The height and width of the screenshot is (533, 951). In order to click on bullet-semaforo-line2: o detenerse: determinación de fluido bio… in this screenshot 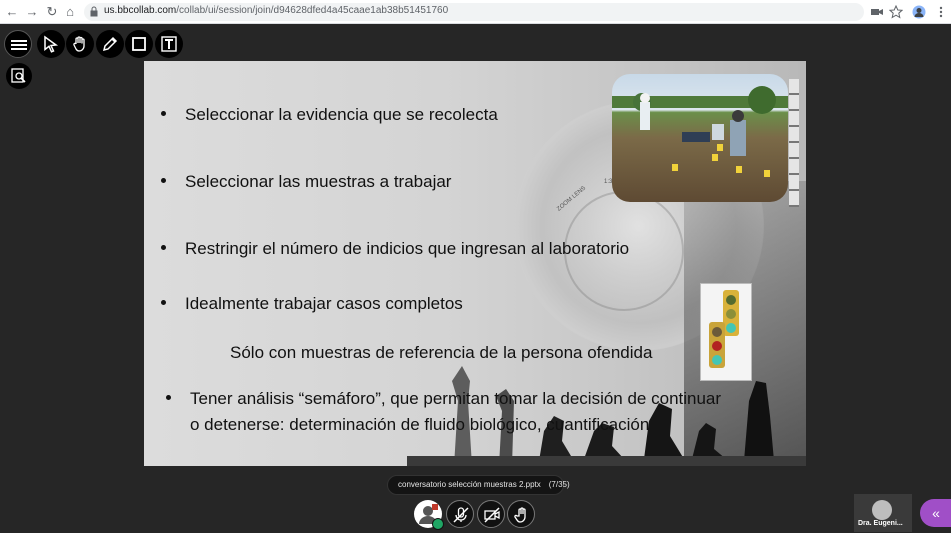, I will do `click(420, 424)`.